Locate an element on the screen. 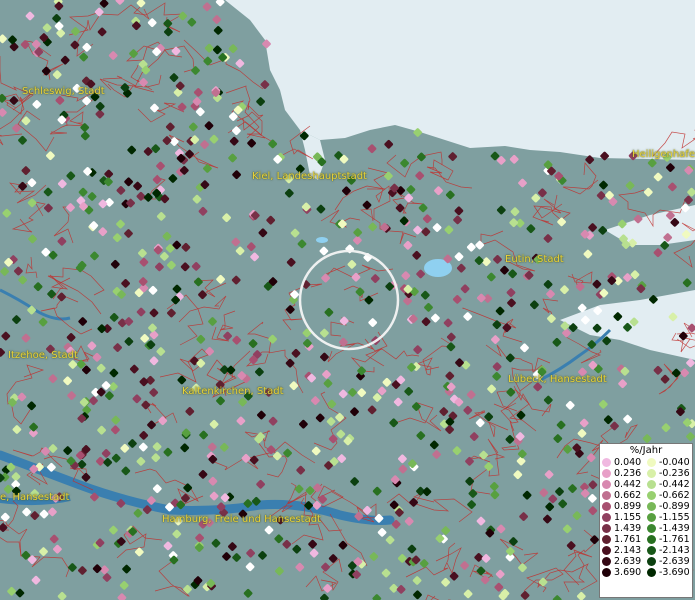 The image size is (695, 600). legend-item-fall: -0.236 is located at coordinates (668, 473).